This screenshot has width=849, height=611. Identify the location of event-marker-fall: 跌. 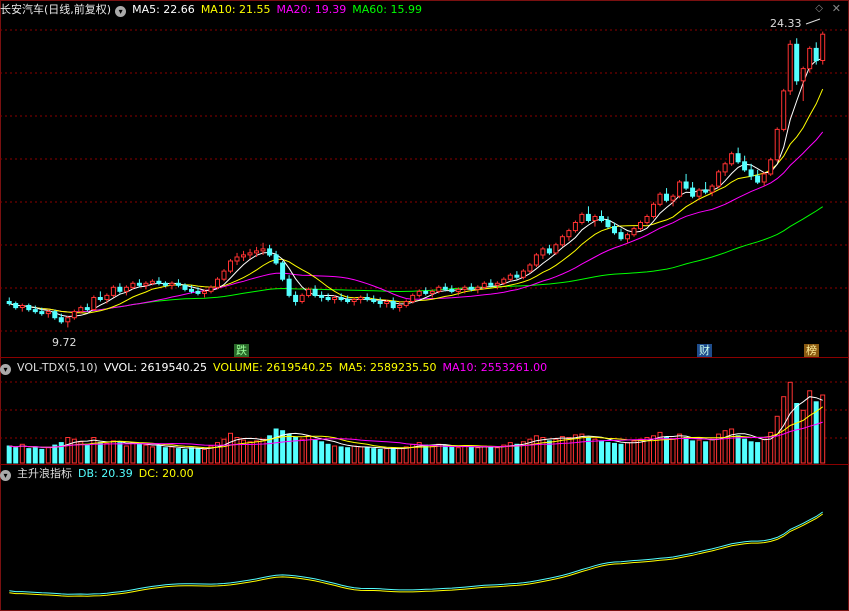
(241, 350).